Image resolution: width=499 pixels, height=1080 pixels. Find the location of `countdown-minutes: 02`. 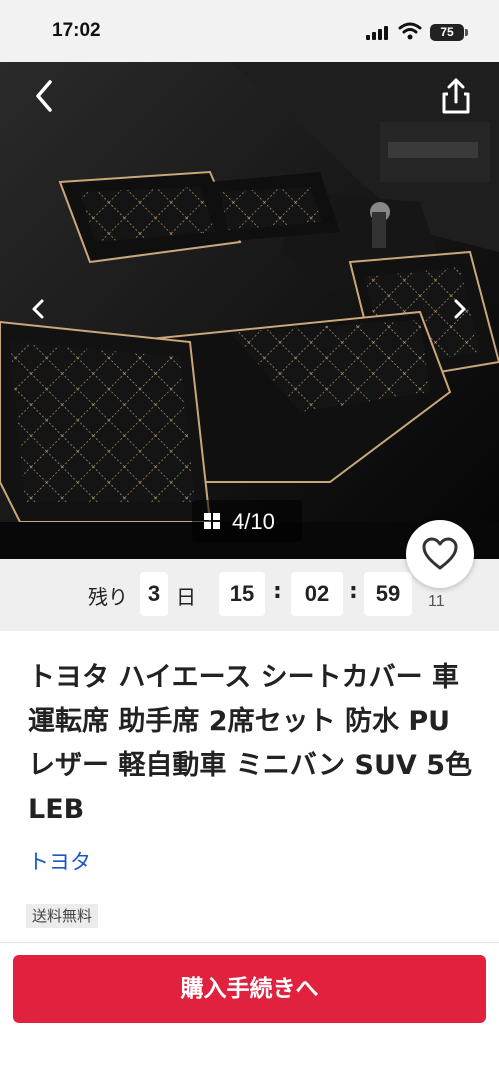

countdown-minutes: 02 is located at coordinates (317, 594).